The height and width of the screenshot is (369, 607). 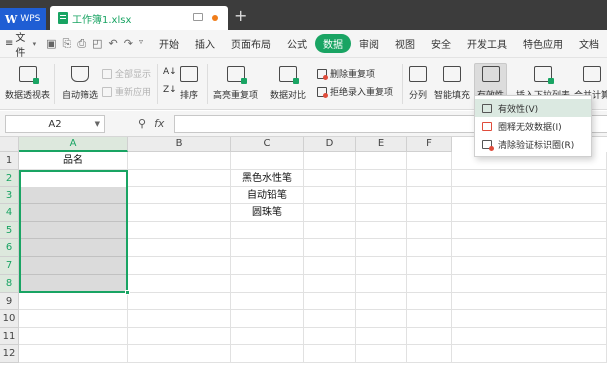 I want to click on row-header-1: 1, so click(x=9, y=161).